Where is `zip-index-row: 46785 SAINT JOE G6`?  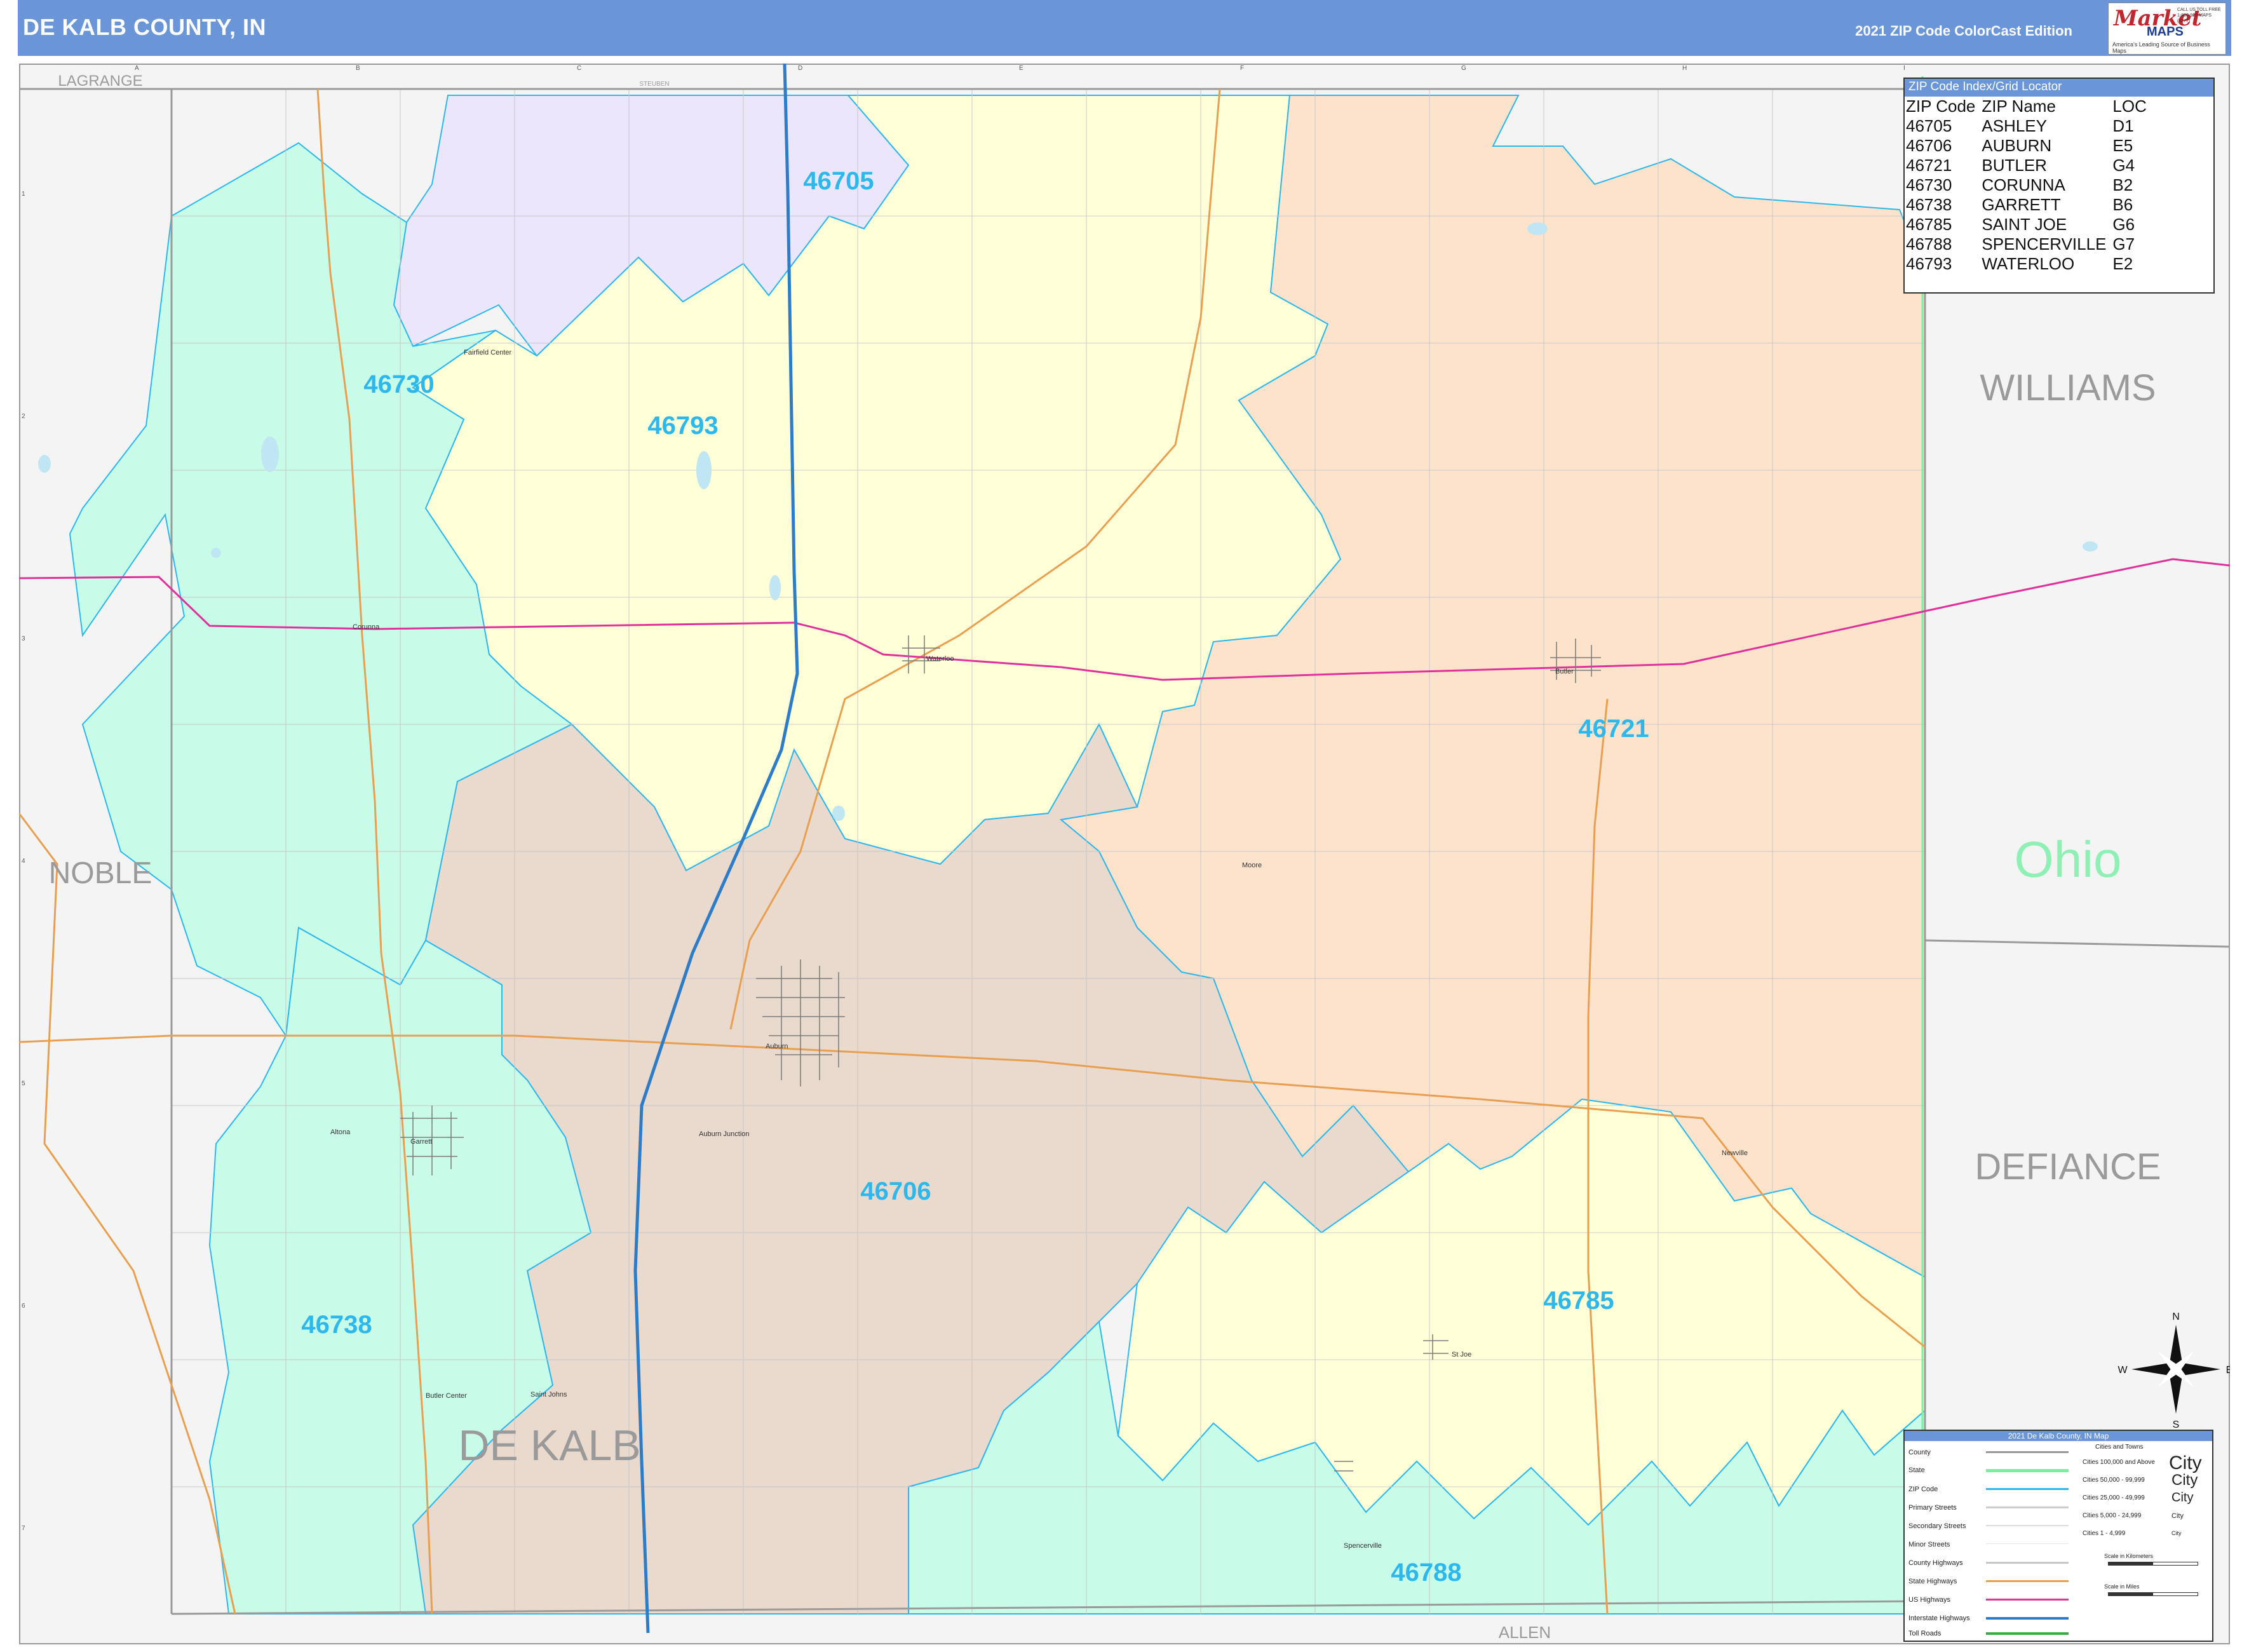 zip-index-row: 46785 SAINT JOE G6 is located at coordinates (2029, 224).